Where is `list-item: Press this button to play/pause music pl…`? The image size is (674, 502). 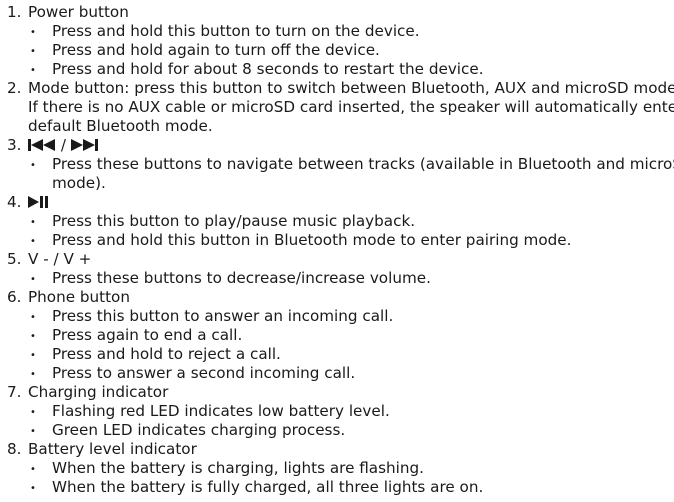 list-item: Press this button to play/pause music pl… is located at coordinates (234, 221).